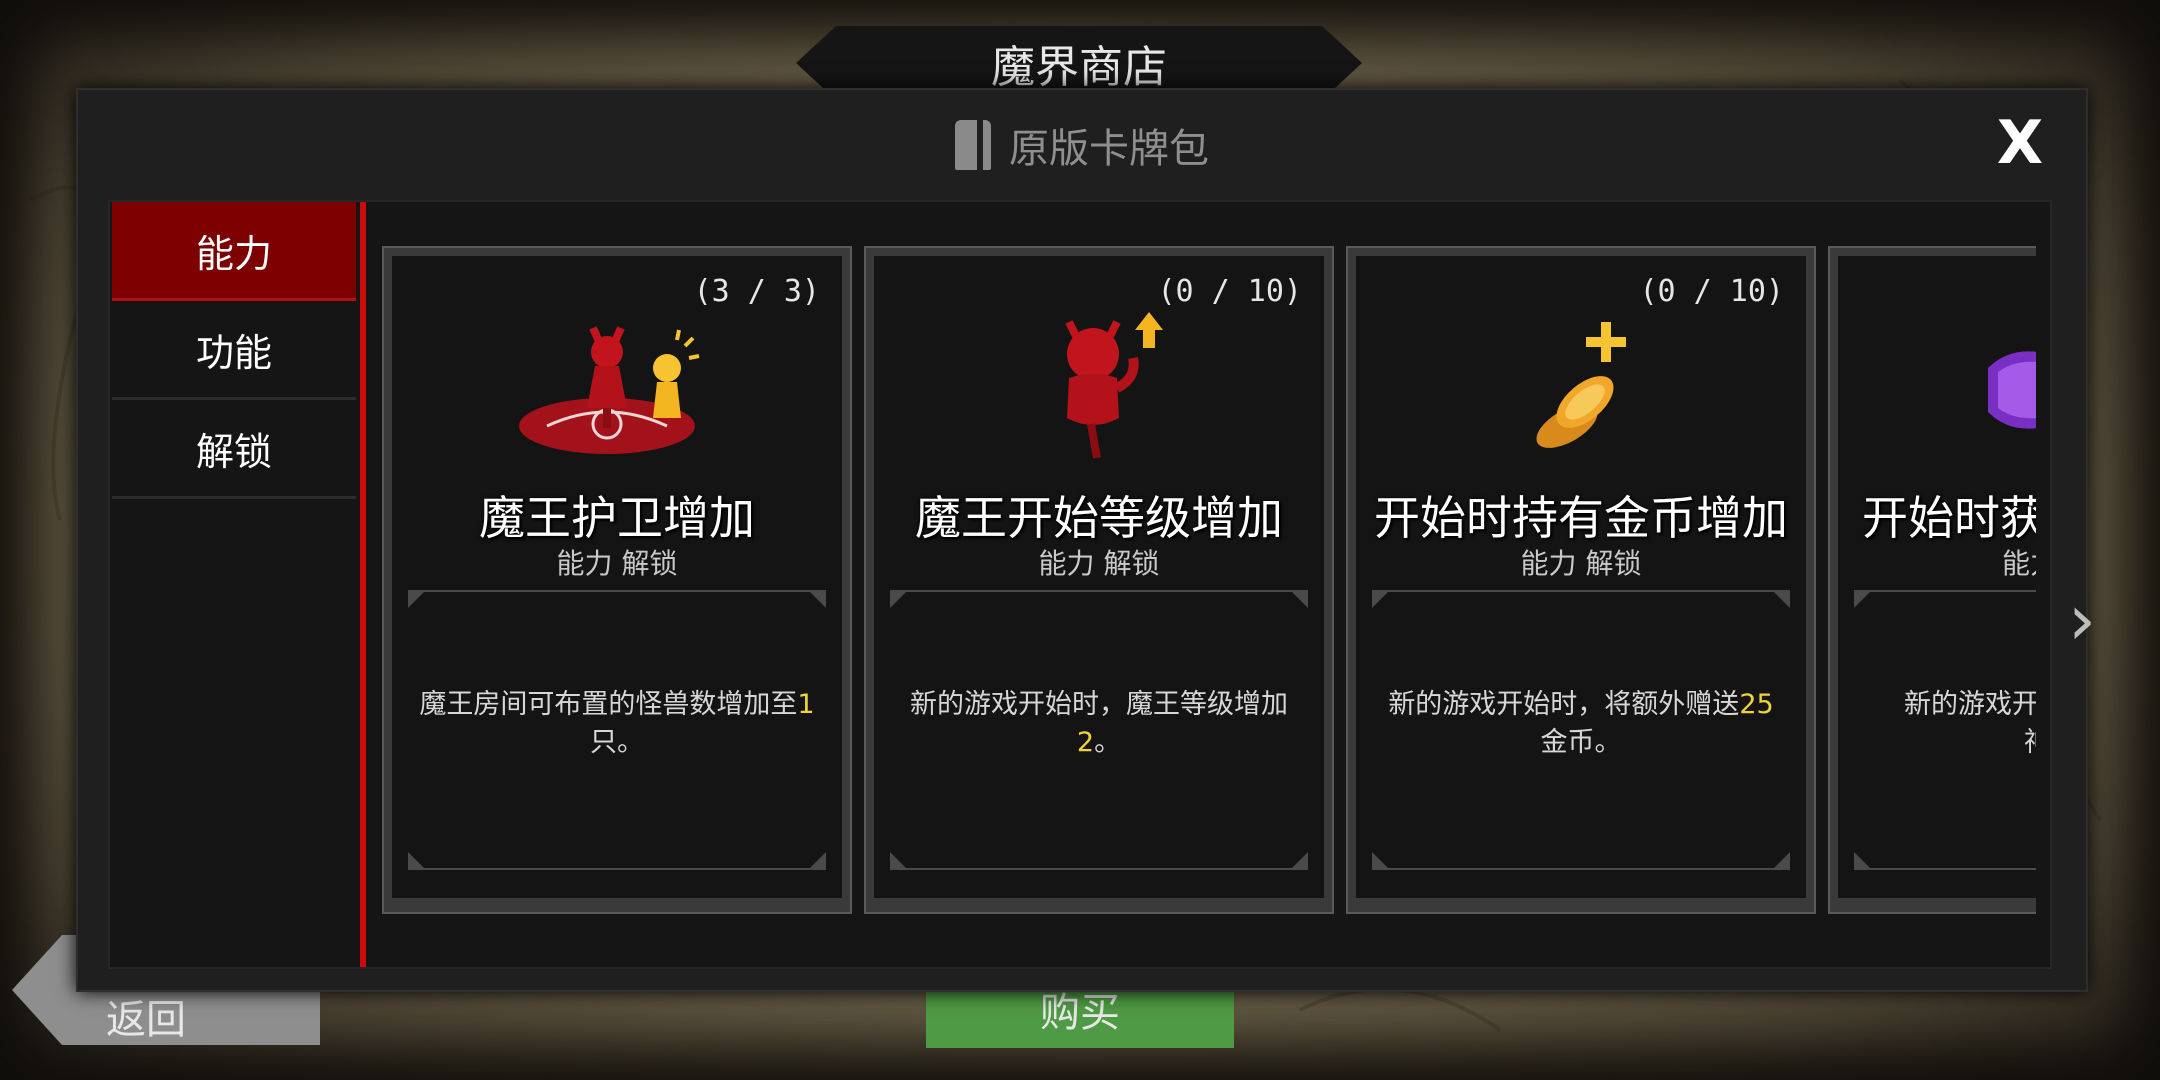 Image resolution: width=2160 pixels, height=1080 pixels. What do you see at coordinates (756, 291) in the screenshot?
I see `card-count: (3 / 3)` at bounding box center [756, 291].